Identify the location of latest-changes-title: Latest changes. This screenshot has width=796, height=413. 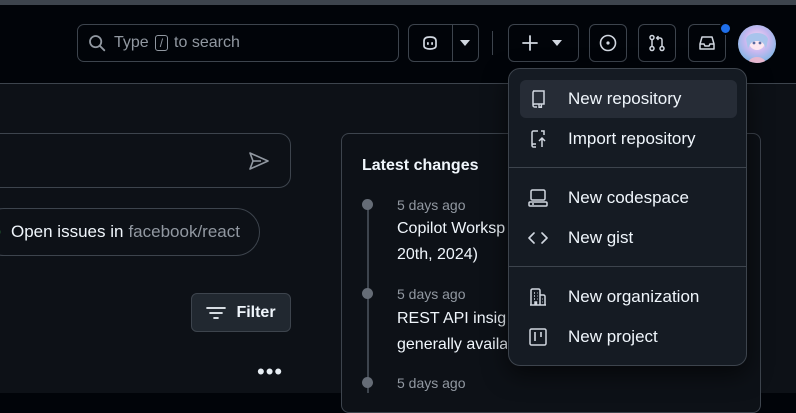
(420, 165).